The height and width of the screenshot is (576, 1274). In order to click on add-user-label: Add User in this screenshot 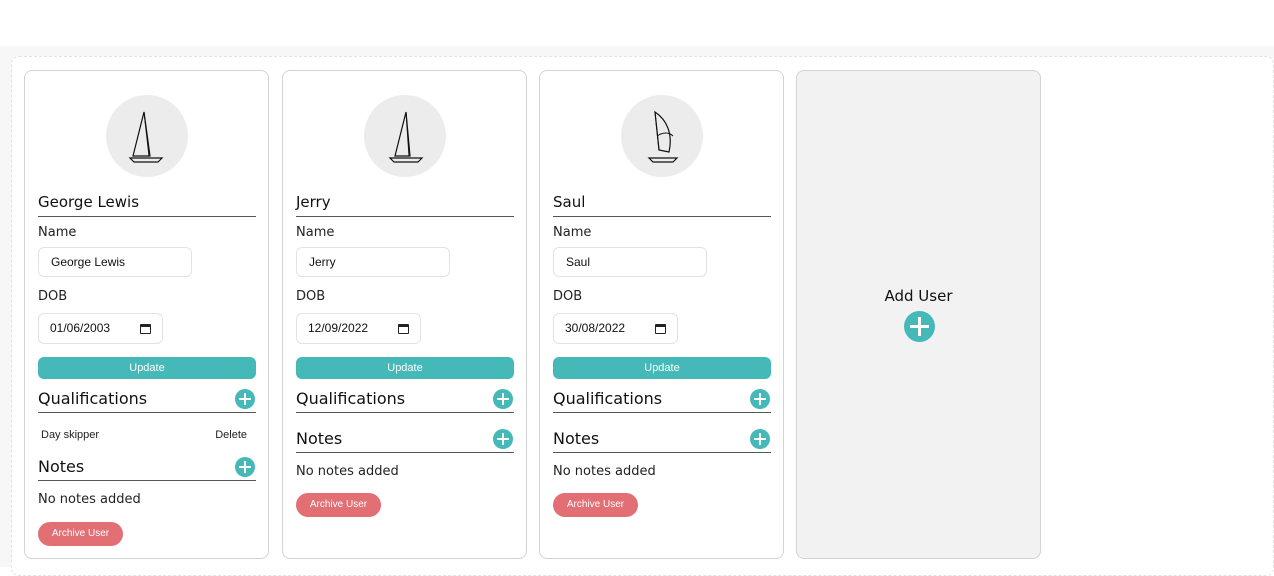, I will do `click(918, 296)`.